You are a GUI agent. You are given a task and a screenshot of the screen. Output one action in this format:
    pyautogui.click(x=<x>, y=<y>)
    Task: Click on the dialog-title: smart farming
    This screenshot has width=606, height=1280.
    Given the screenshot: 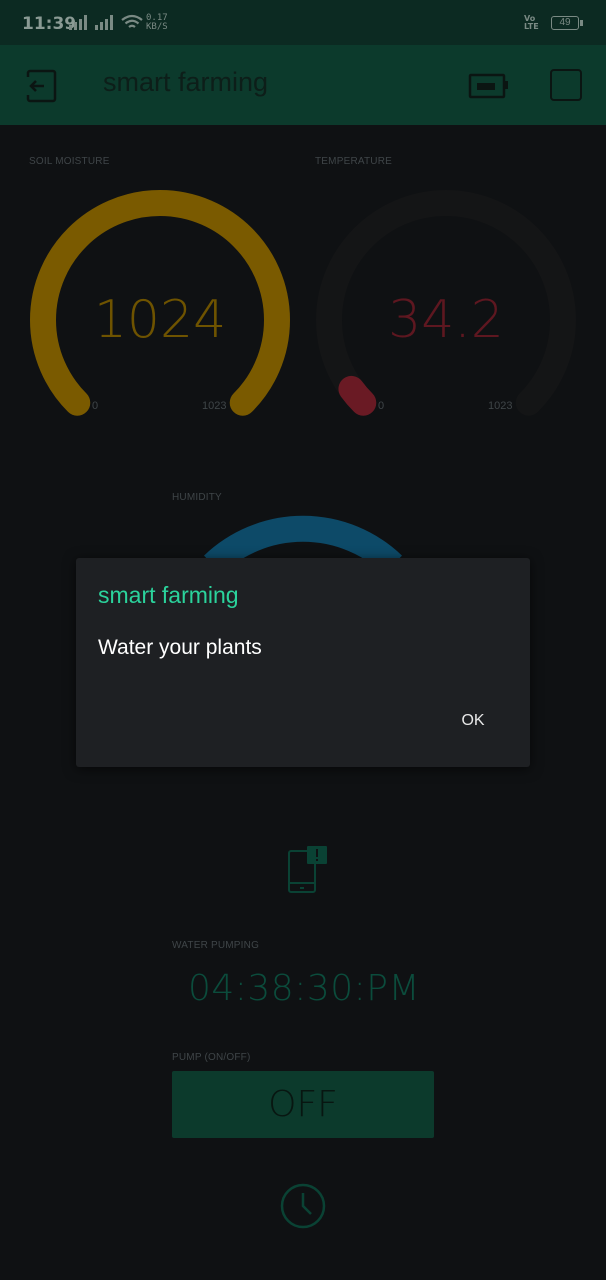 What is the action you would take?
    pyautogui.click(x=168, y=595)
    